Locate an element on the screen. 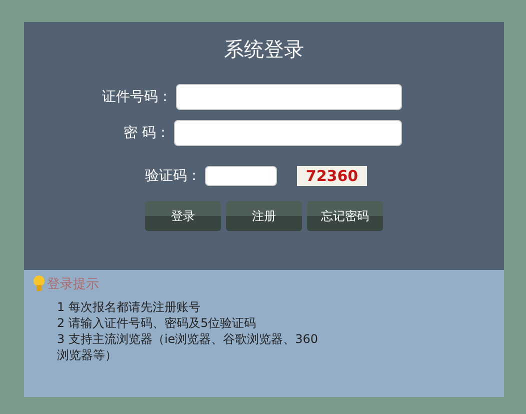  form-button: 登录 is located at coordinates (183, 216).